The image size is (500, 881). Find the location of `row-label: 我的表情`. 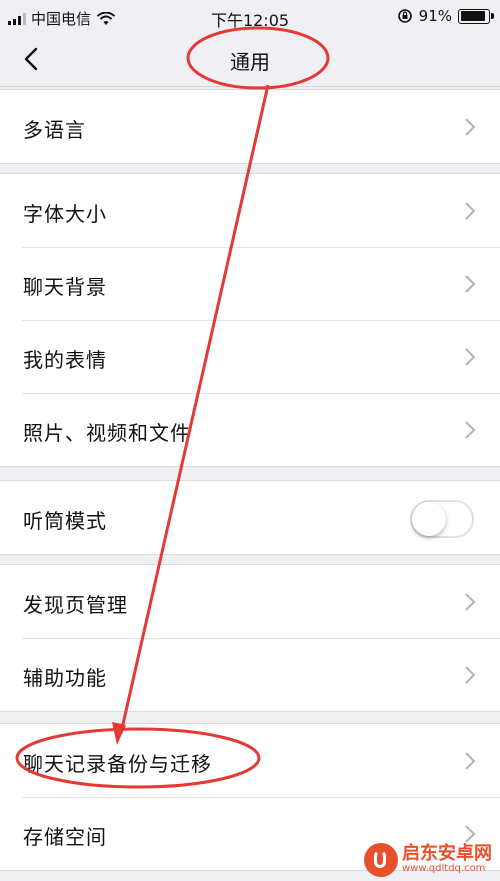

row-label: 我的表情 is located at coordinates (65, 360).